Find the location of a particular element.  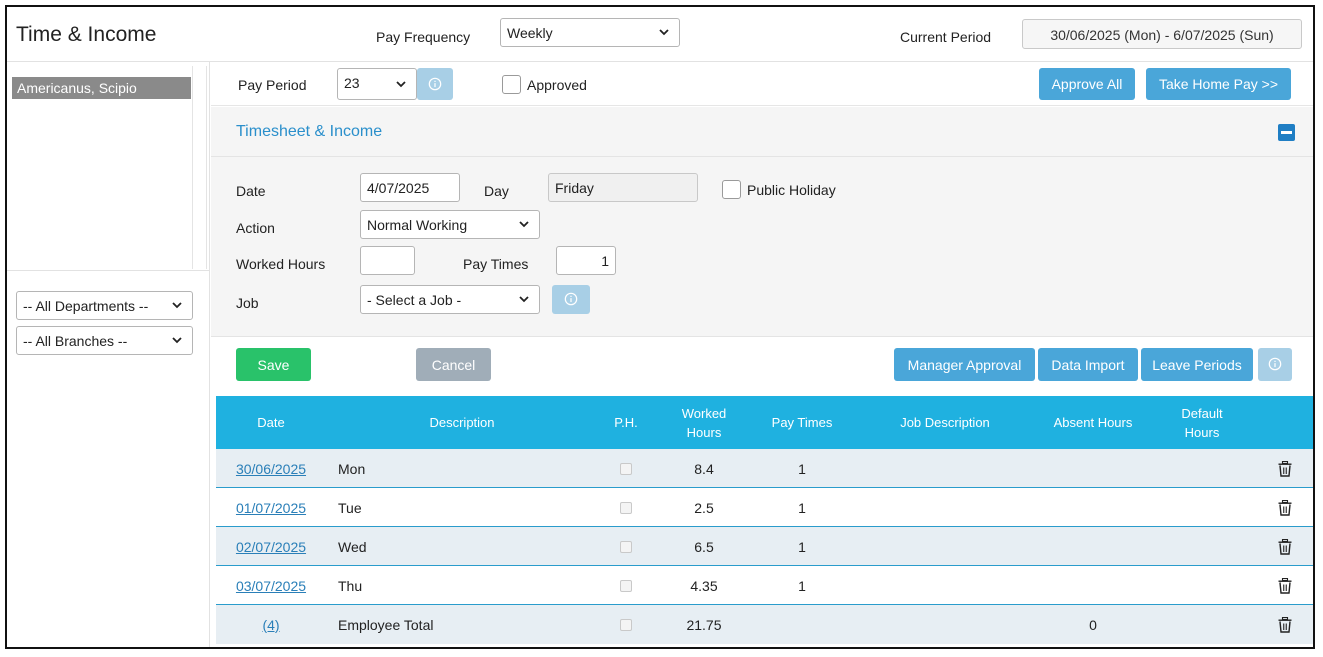

job-info-button is located at coordinates (571, 299).